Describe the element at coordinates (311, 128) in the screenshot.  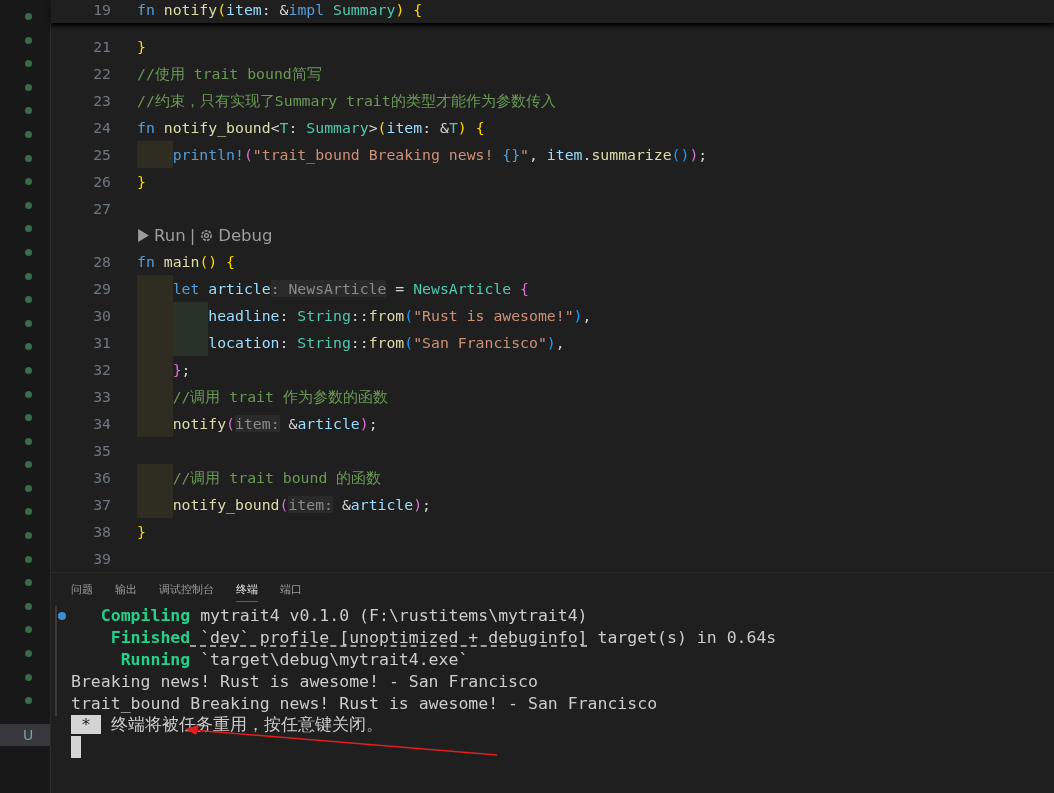
I see `code-line: fn notify_bound<T: Summary>(item: &T) {` at that location.